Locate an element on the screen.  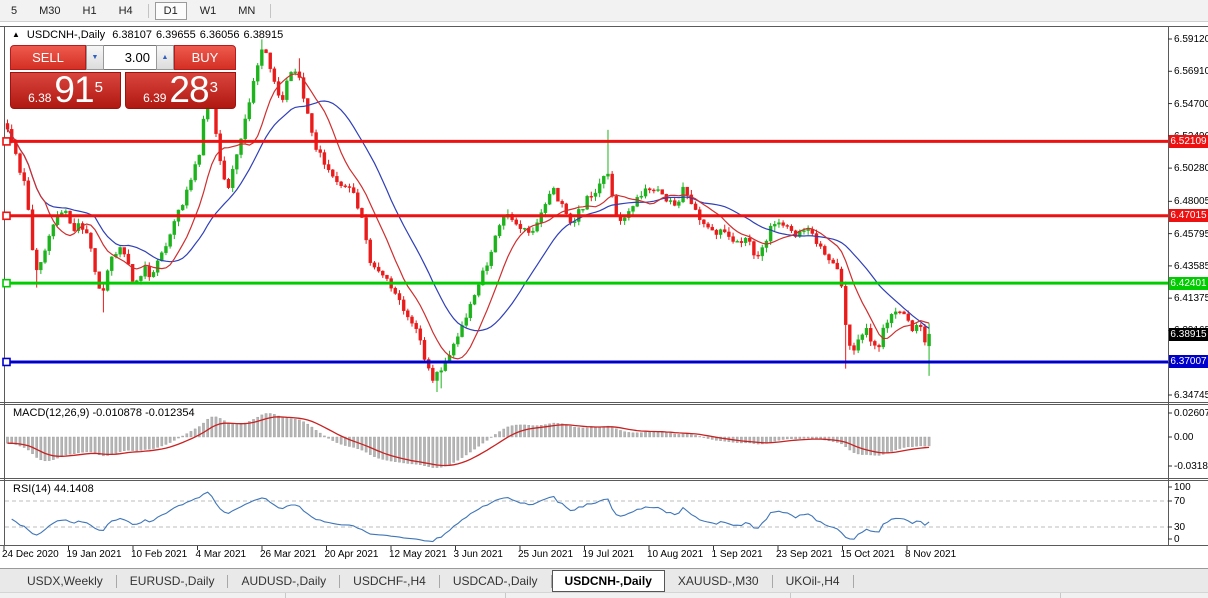
date-tick-label: 15 Oct 2021 is located at coordinates (867, 554).